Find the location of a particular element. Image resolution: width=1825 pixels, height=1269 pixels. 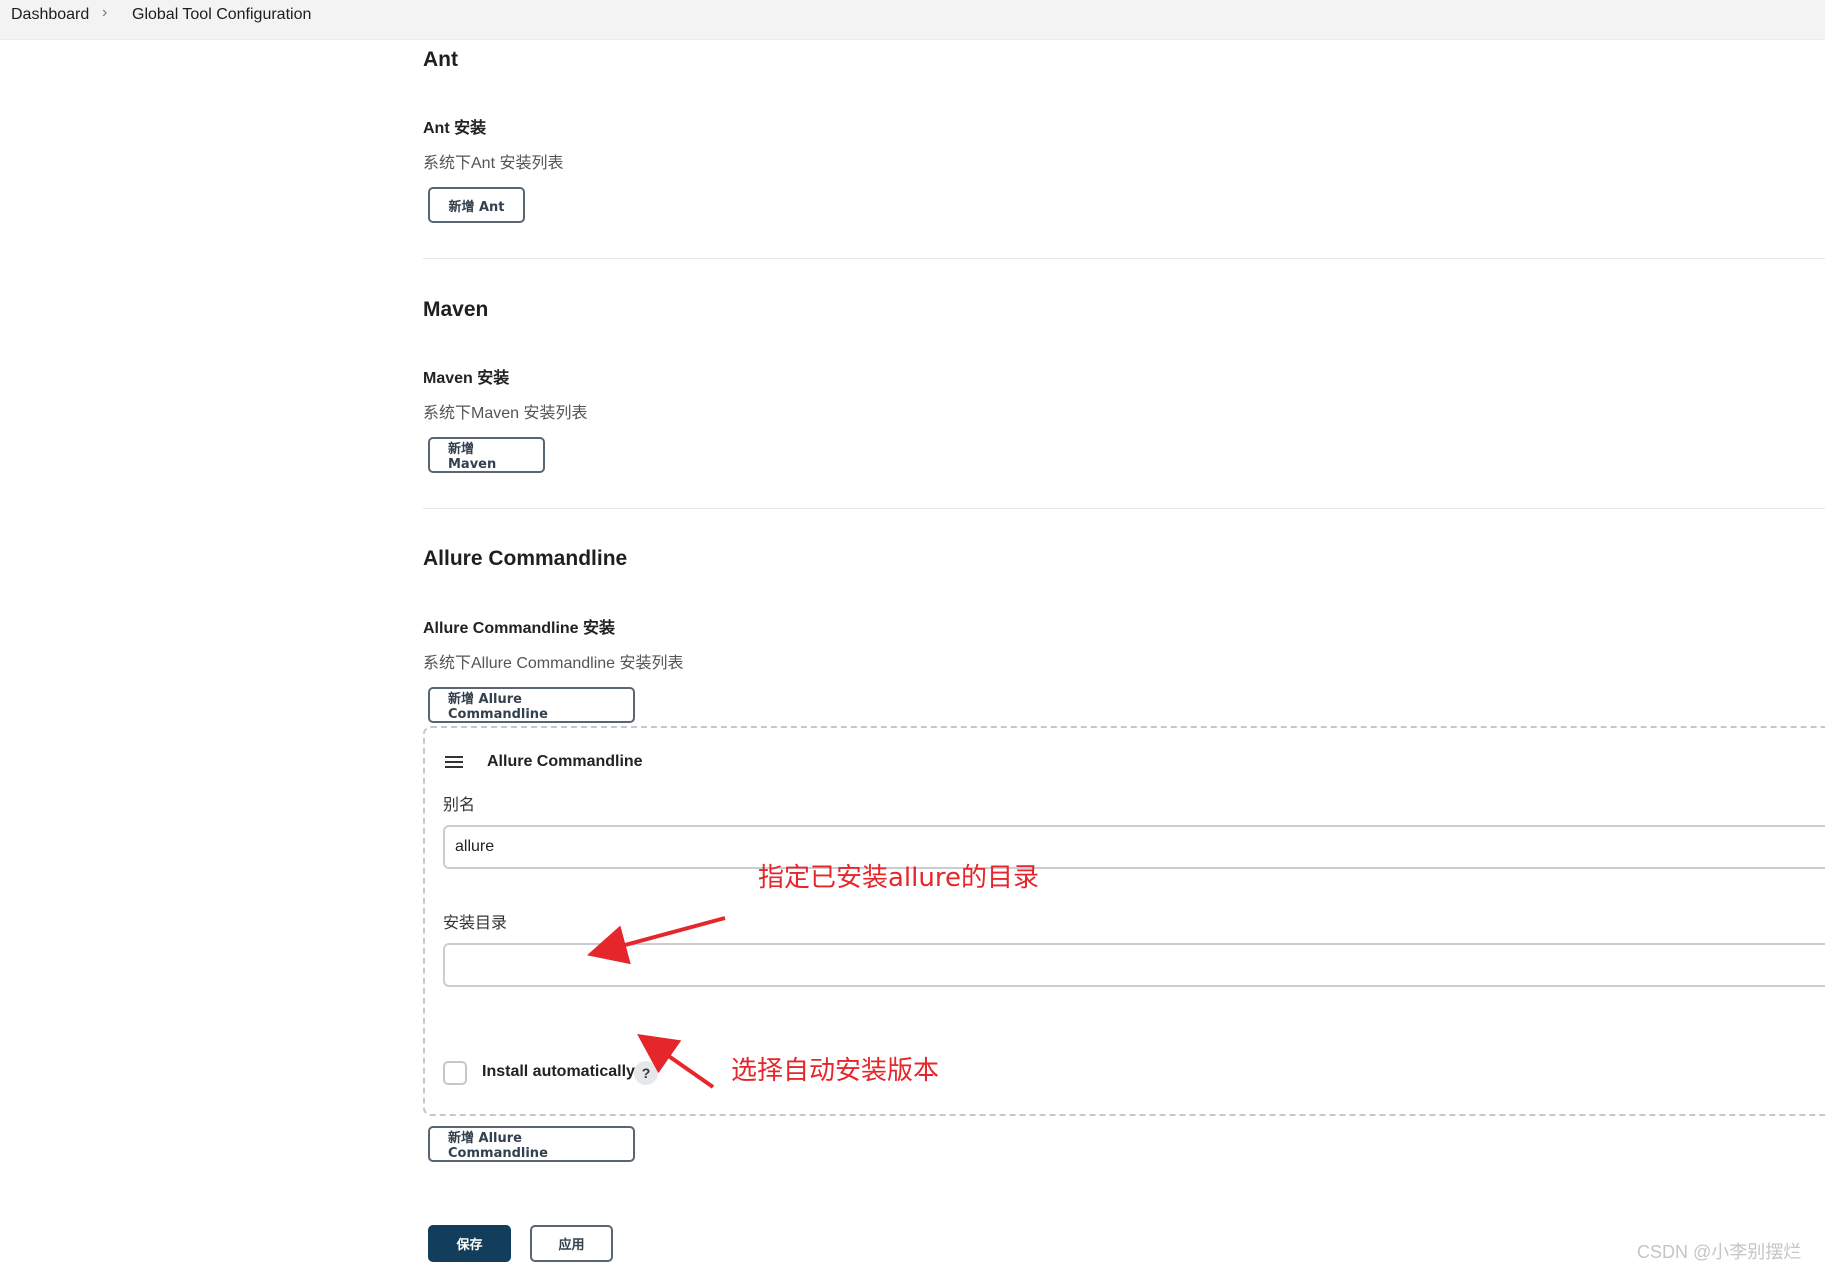

watermark: CSDN @小李别摆烂 is located at coordinates (1719, 1252).